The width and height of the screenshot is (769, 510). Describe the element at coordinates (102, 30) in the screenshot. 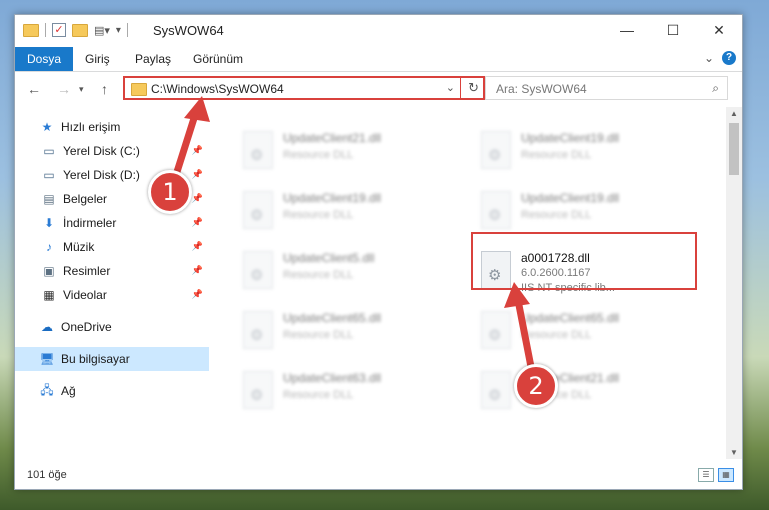

I see `customize-toolbar-icon: ▤▾` at that location.